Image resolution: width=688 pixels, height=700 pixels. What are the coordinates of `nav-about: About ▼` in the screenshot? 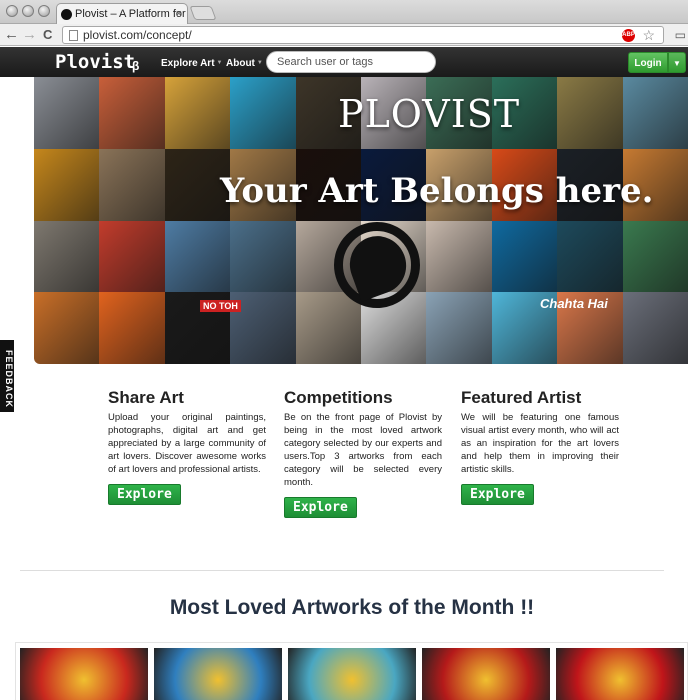 It's located at (244, 63).